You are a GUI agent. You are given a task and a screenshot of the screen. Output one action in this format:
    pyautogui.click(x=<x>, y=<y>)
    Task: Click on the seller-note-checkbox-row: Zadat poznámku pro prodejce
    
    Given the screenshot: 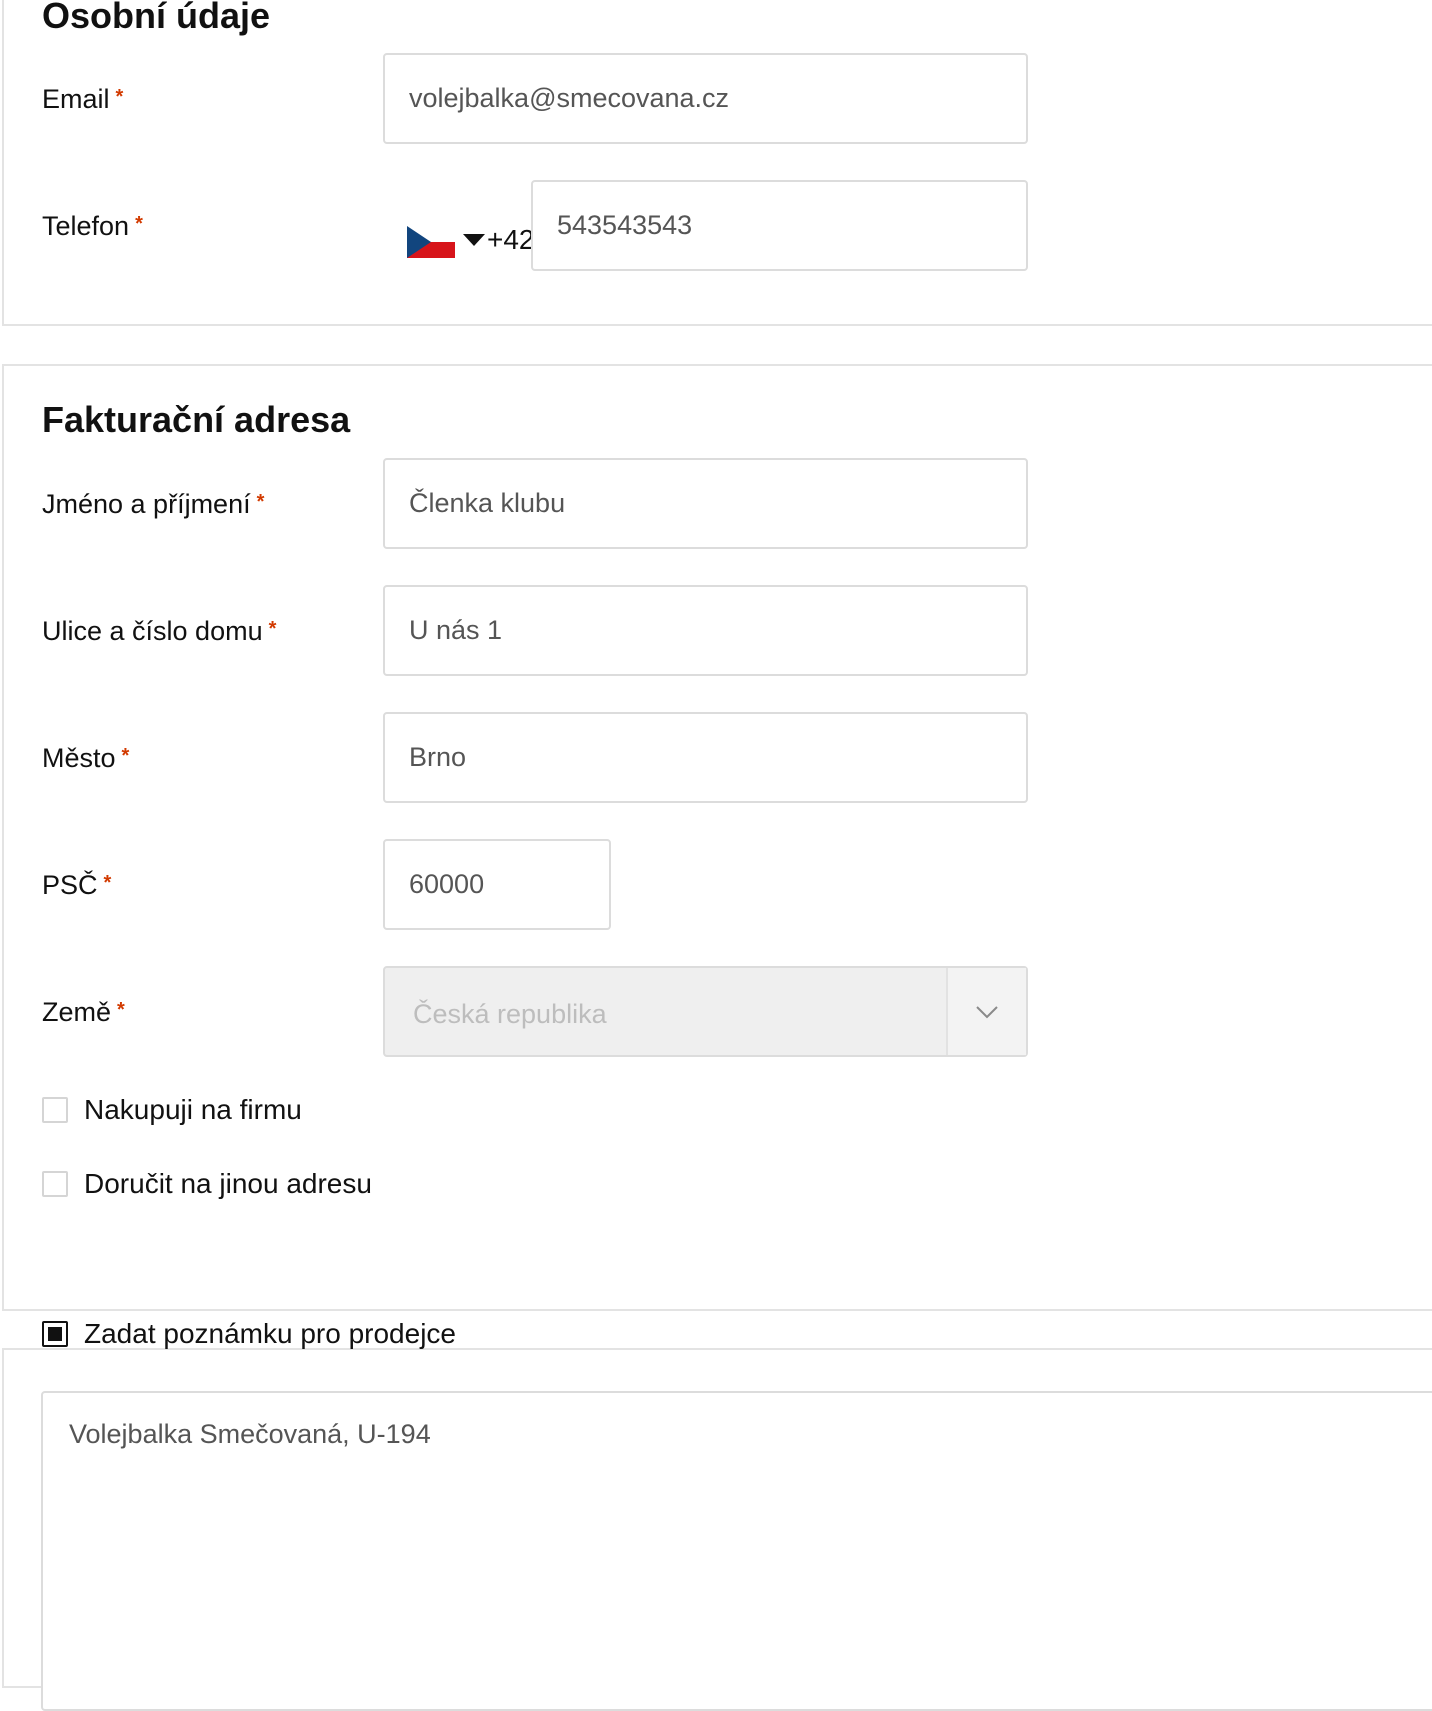 What is the action you would take?
    pyautogui.click(x=249, y=1334)
    